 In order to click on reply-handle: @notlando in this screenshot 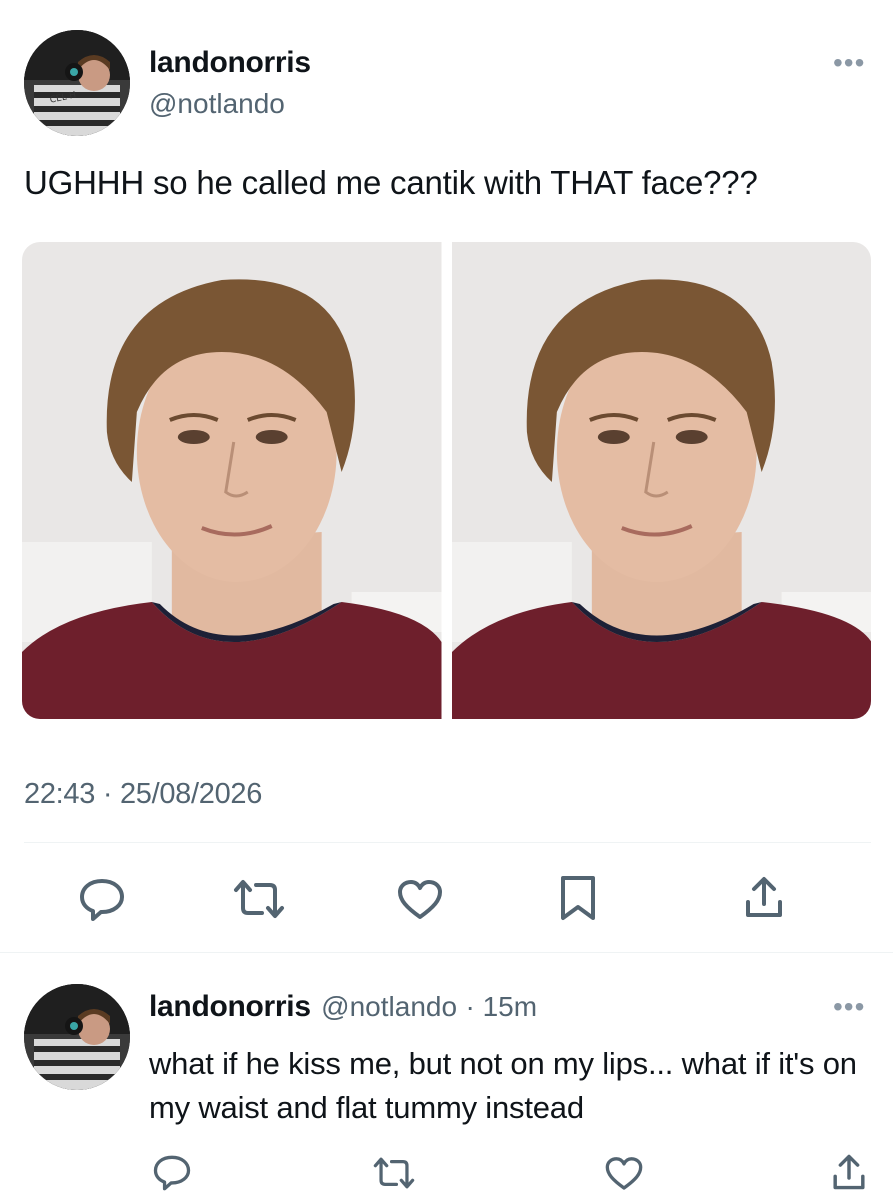, I will do `click(389, 1006)`.